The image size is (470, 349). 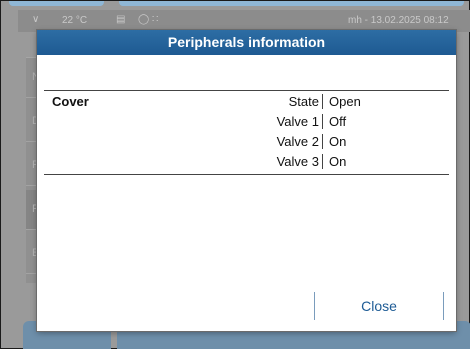 What do you see at coordinates (303, 101) in the screenshot?
I see `row-key: State` at bounding box center [303, 101].